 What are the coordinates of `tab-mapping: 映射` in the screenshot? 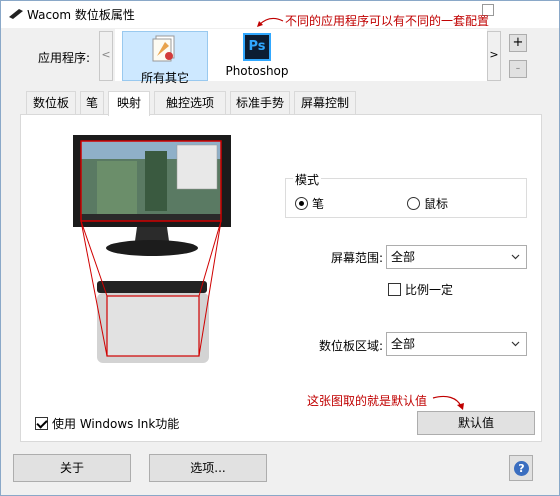 It's located at (129, 103).